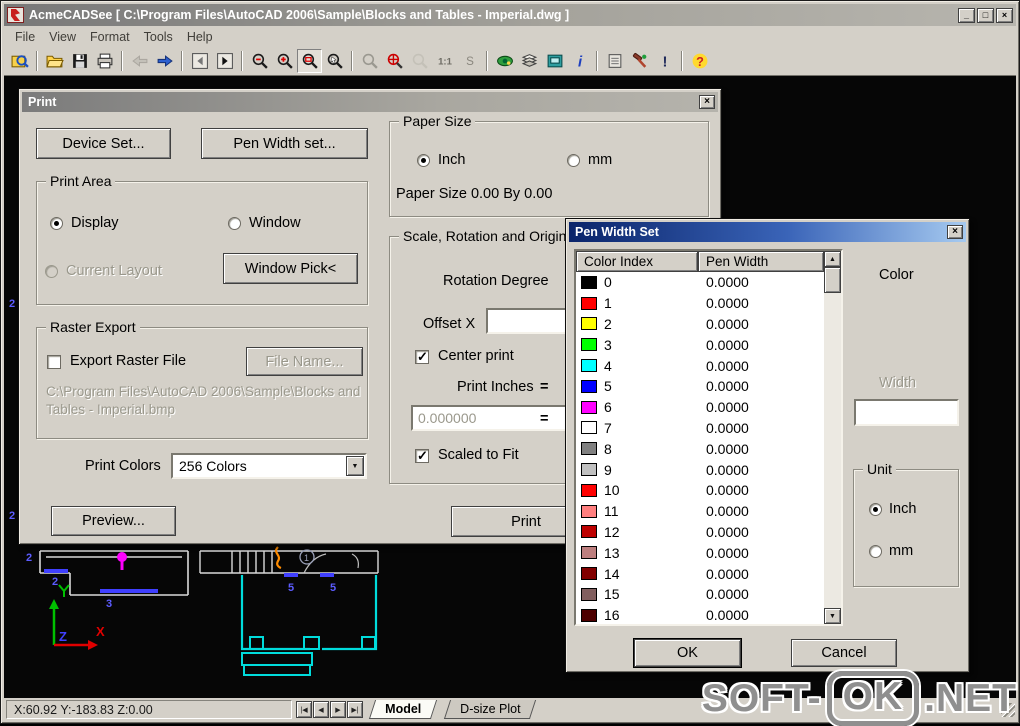  Describe the element at coordinates (201, 37) in the screenshot. I see `menu-help: Help` at that location.